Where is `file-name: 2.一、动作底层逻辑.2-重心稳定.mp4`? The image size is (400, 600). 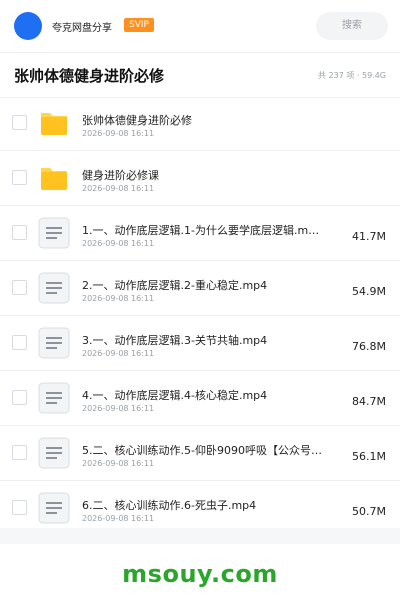 file-name: 2.一、动作底层逻辑.2-重心稳定.mp4 is located at coordinates (174, 285).